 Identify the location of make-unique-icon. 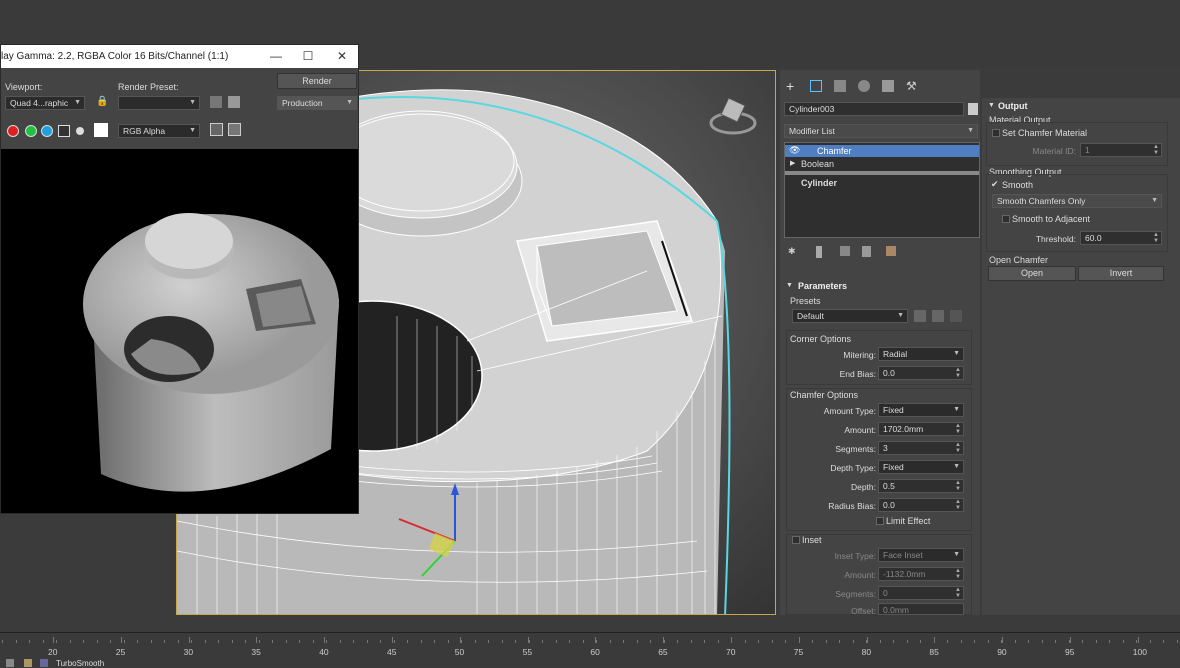
(845, 251).